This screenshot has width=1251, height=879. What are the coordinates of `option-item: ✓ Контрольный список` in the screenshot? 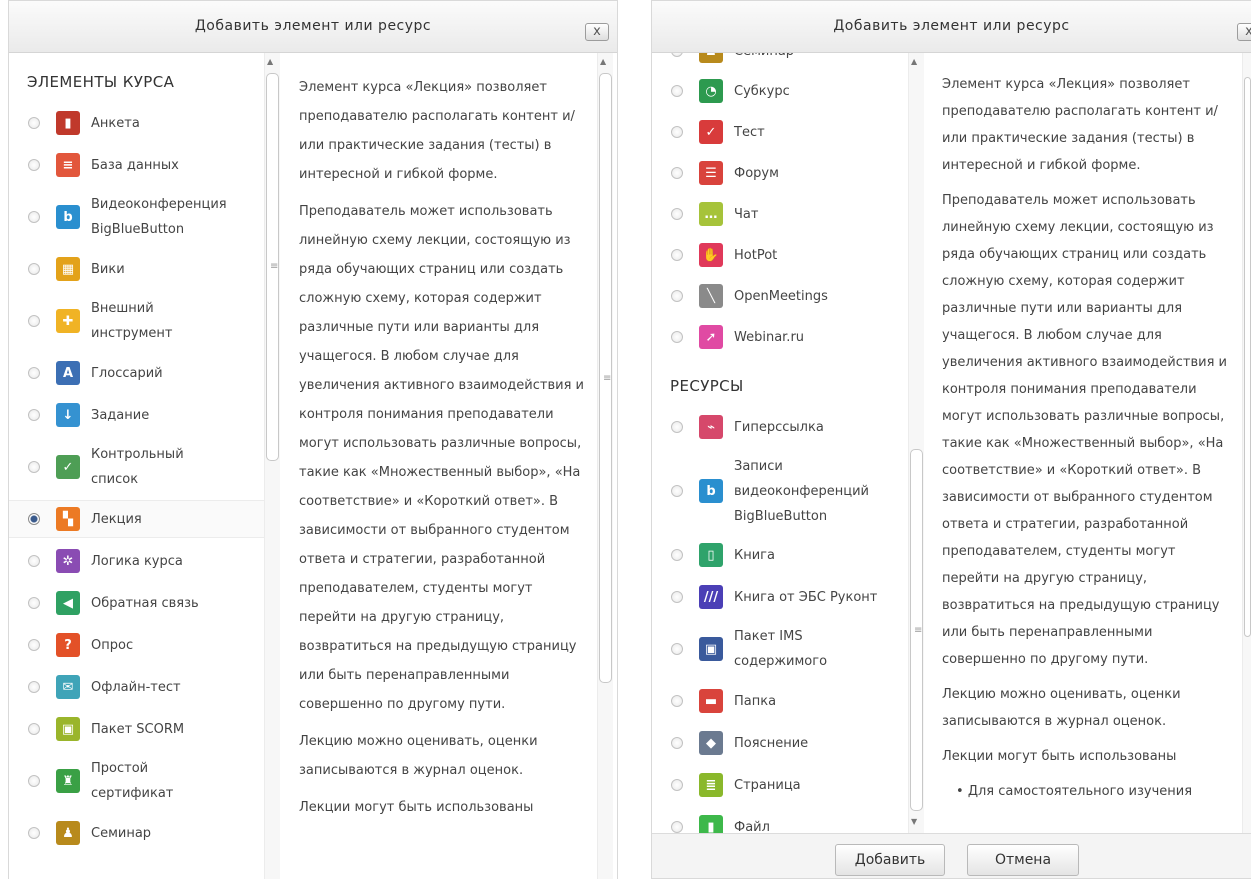 It's located at (136, 467).